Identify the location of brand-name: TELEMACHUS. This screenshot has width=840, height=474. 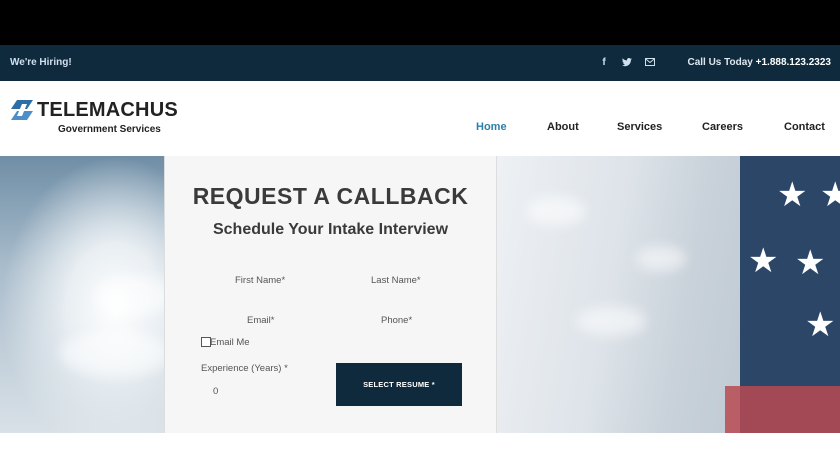
(107, 110).